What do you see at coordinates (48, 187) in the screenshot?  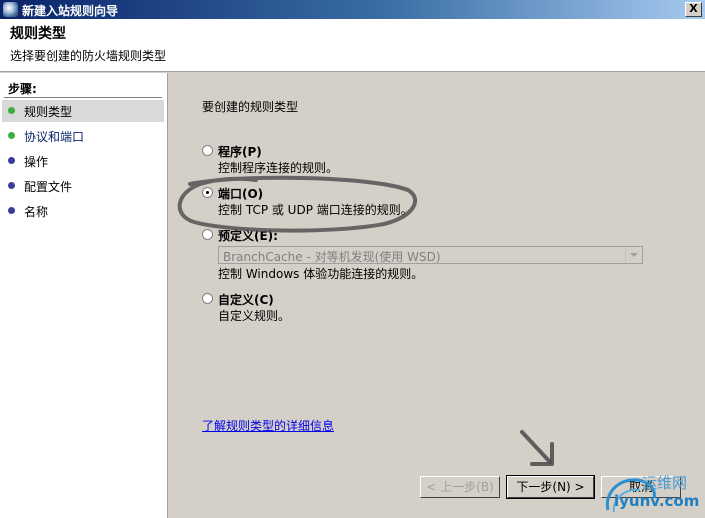 I see `step-label: 配置文件` at bounding box center [48, 187].